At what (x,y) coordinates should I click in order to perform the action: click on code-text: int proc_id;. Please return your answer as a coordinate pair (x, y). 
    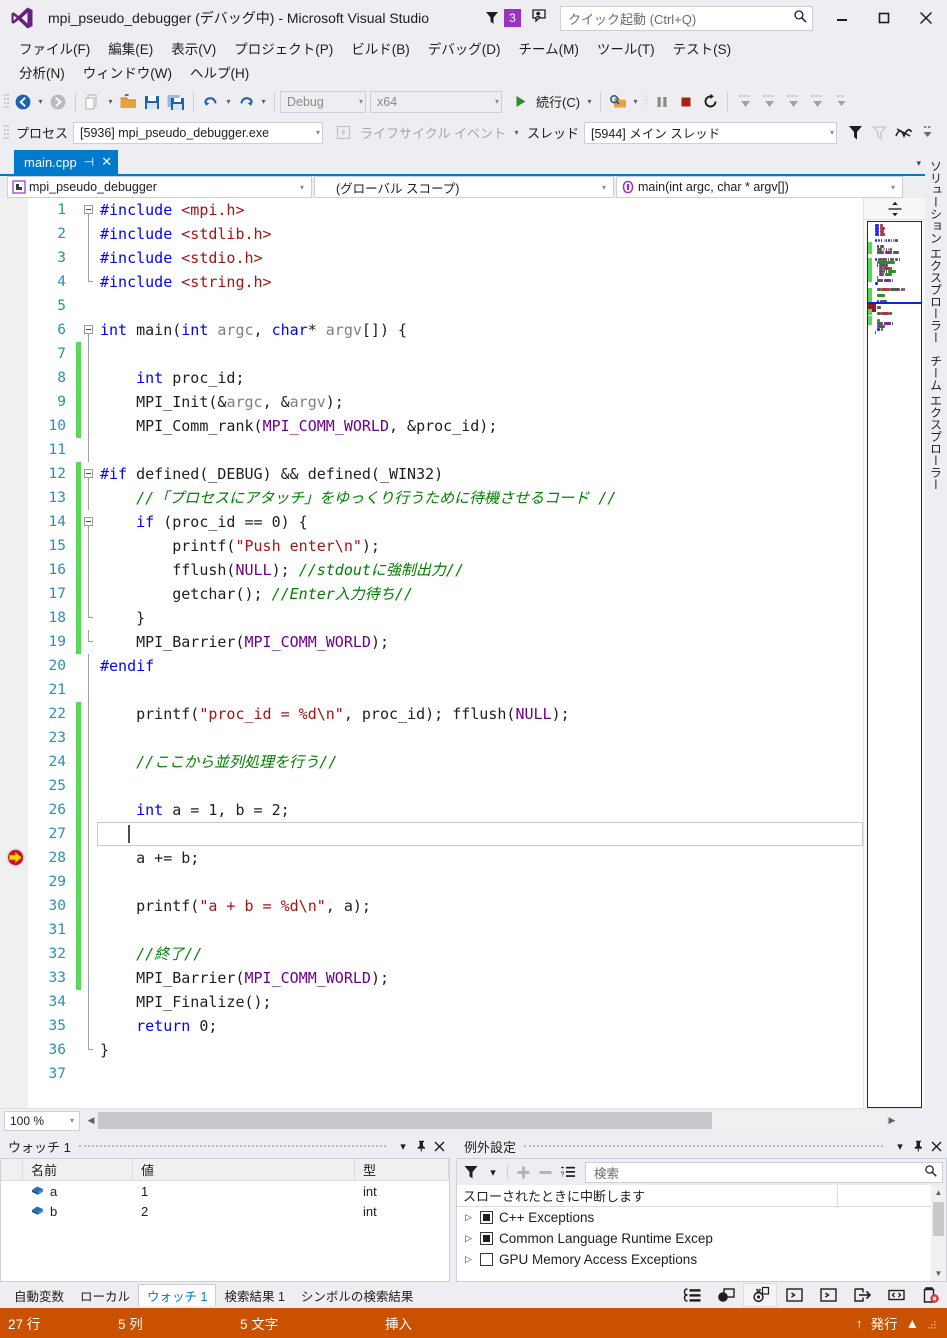
    Looking at the image, I should click on (480, 378).